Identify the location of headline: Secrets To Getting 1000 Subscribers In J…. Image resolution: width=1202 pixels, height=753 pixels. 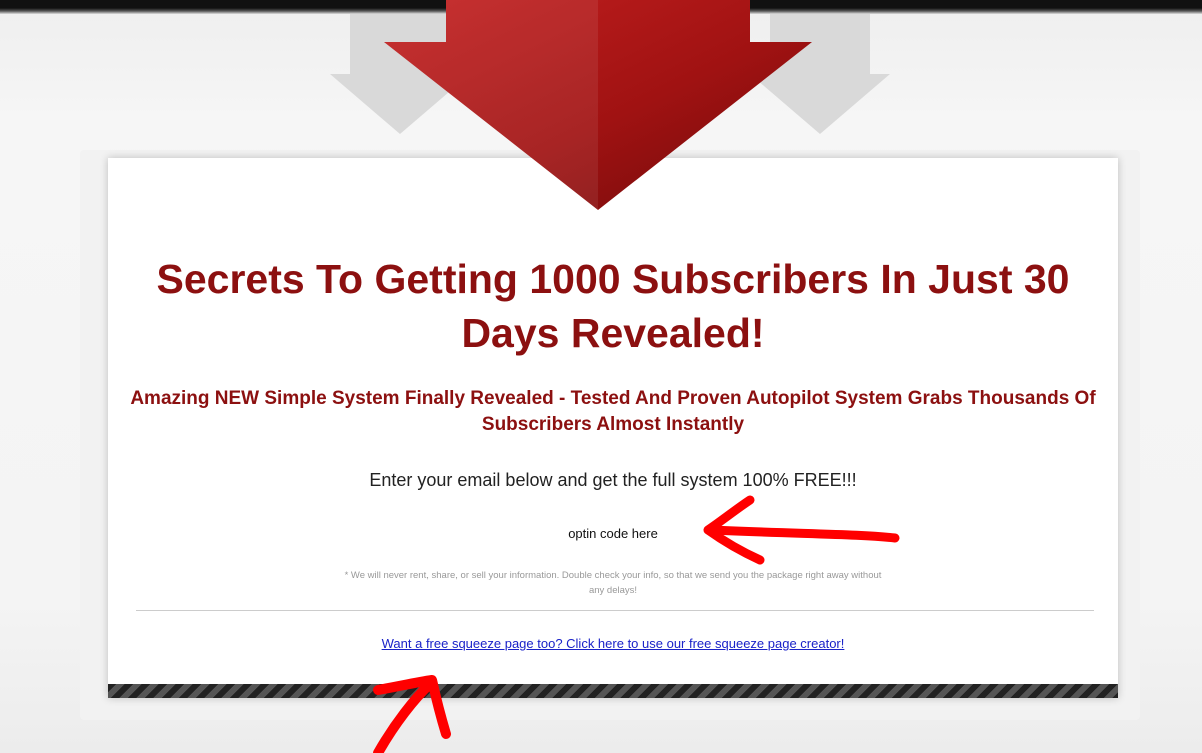
(613, 306).